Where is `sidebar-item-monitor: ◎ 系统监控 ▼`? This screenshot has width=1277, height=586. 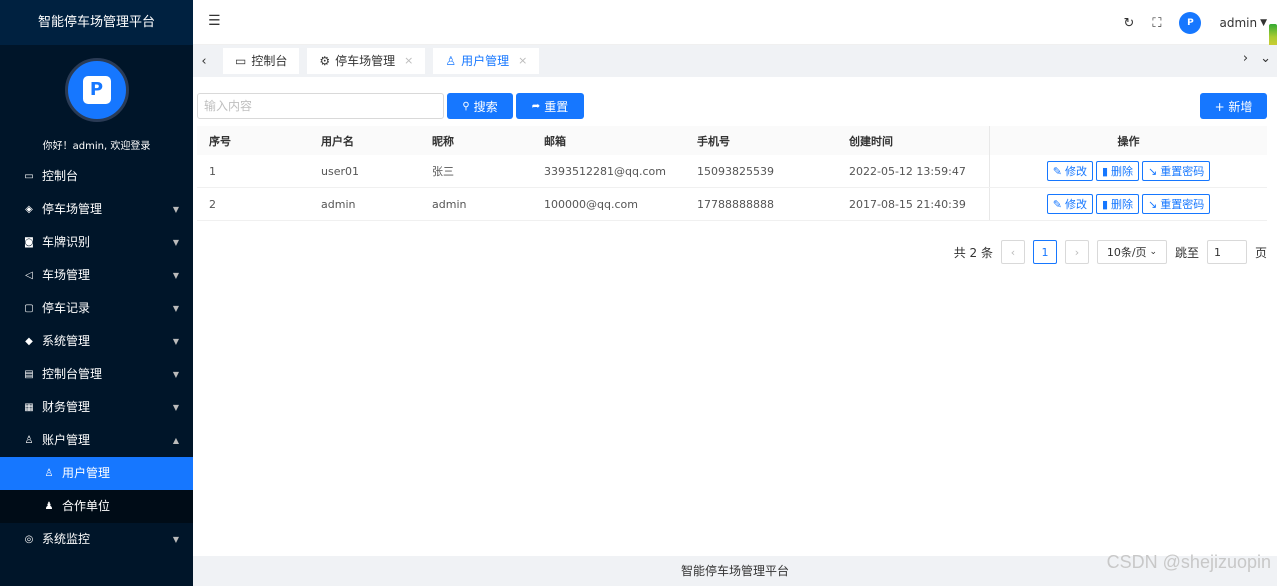 sidebar-item-monitor: ◎ 系统监控 ▼ is located at coordinates (96, 539).